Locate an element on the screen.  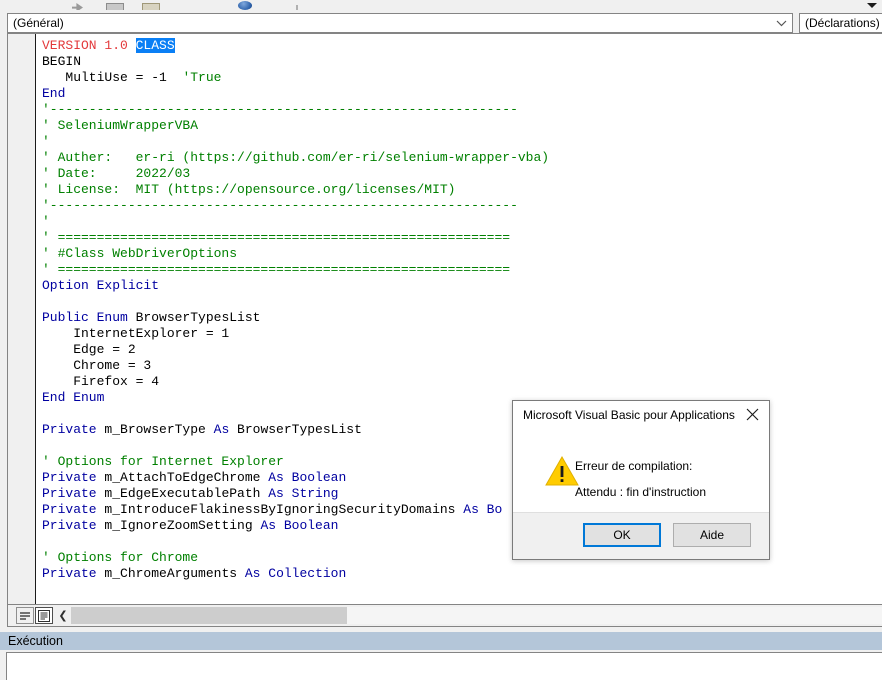
code-token: As String is located at coordinates (303, 493).